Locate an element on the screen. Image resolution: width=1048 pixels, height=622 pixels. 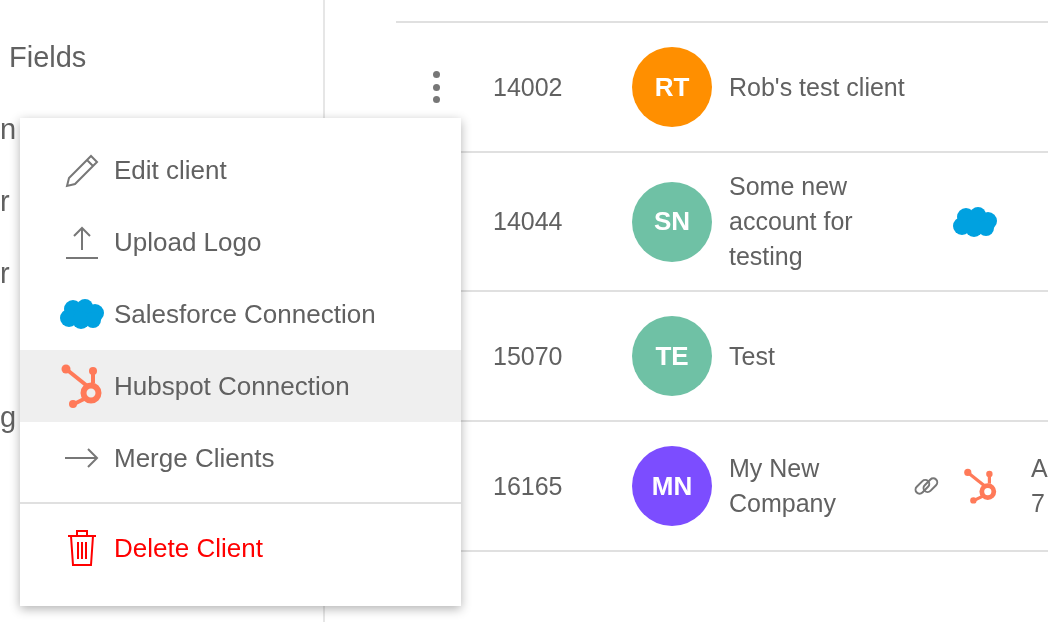
avatar: TE is located at coordinates (672, 356).